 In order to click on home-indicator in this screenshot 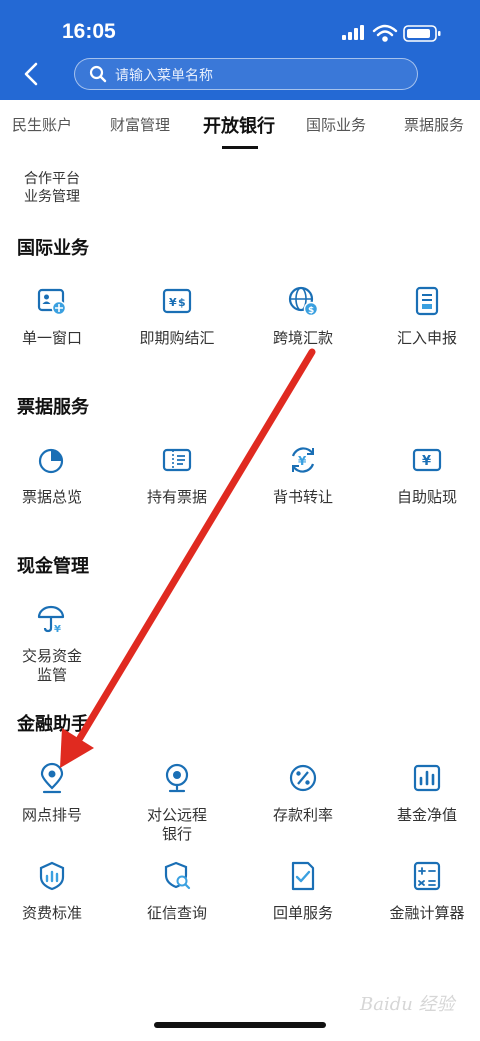, I will do `click(240, 1025)`.